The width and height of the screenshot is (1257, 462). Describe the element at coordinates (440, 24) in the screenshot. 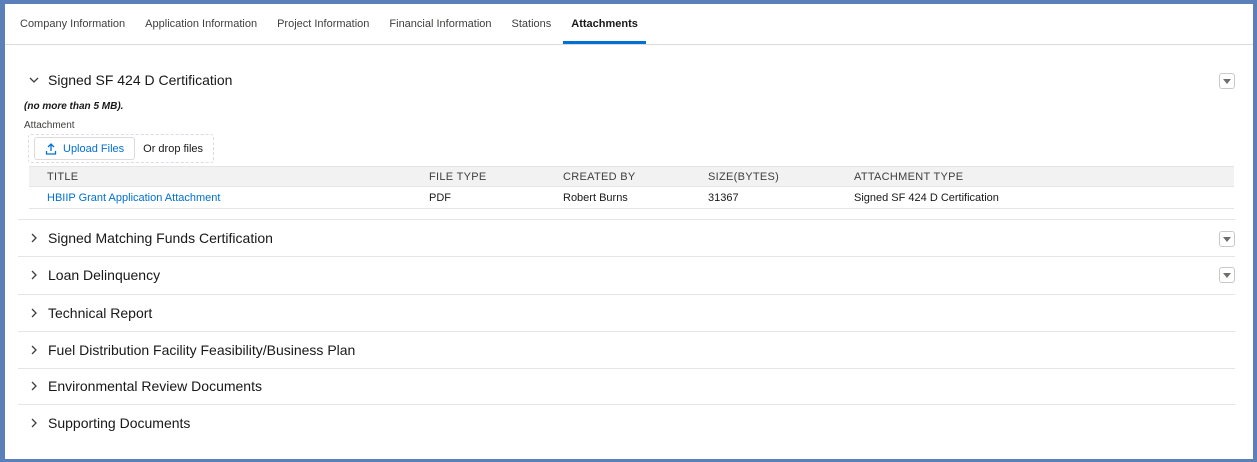

I see `tab-financial-information: Financial Information` at that location.